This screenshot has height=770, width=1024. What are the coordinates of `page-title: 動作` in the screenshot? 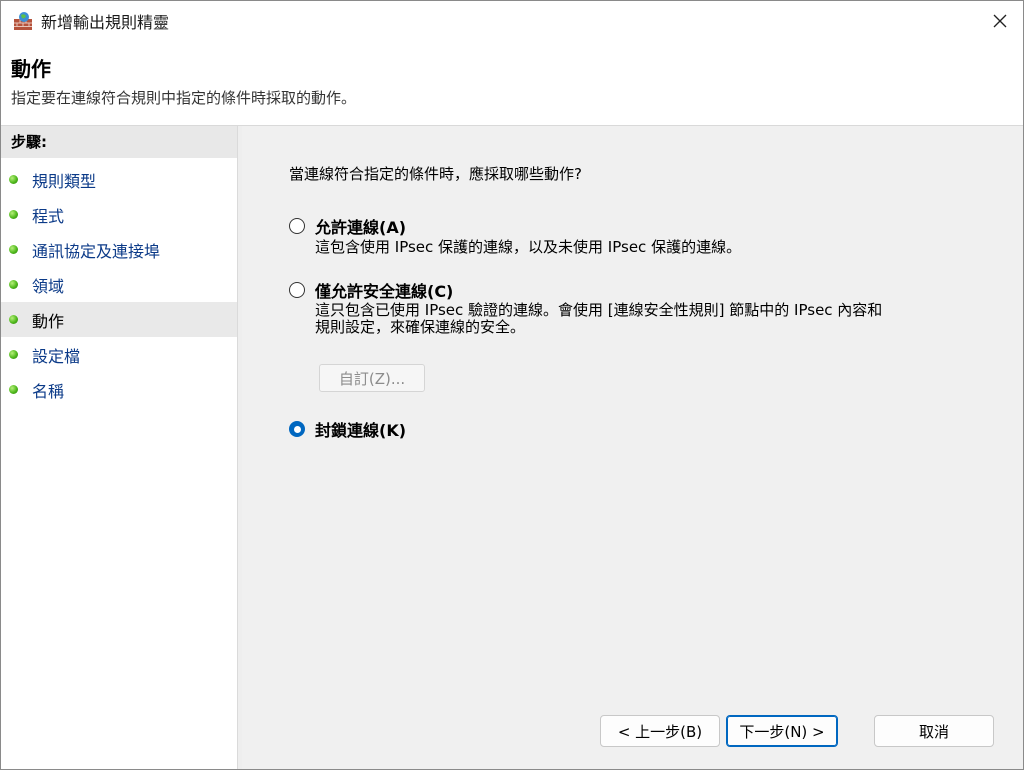 It's located at (31, 69).